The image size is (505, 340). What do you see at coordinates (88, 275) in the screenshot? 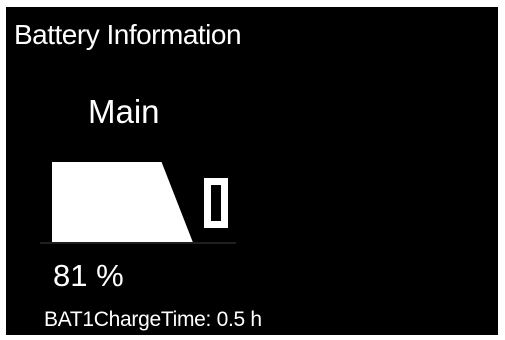
I see `battery-percent: 81 %` at bounding box center [88, 275].